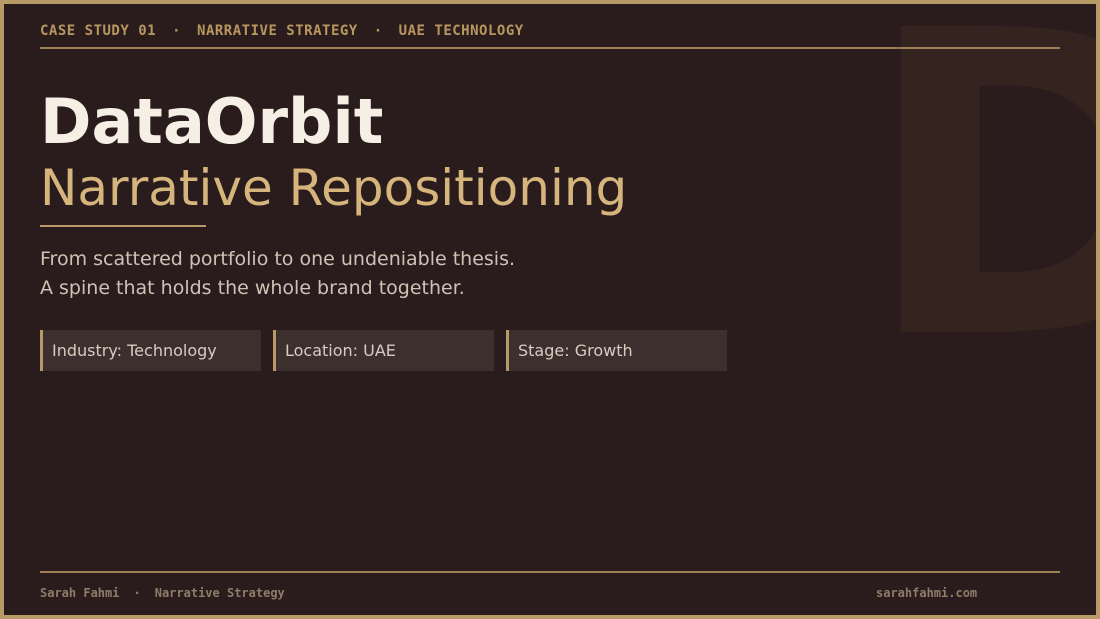  What do you see at coordinates (334, 188) in the screenshot?
I see `page-subtitle: Narrative Repositioning` at bounding box center [334, 188].